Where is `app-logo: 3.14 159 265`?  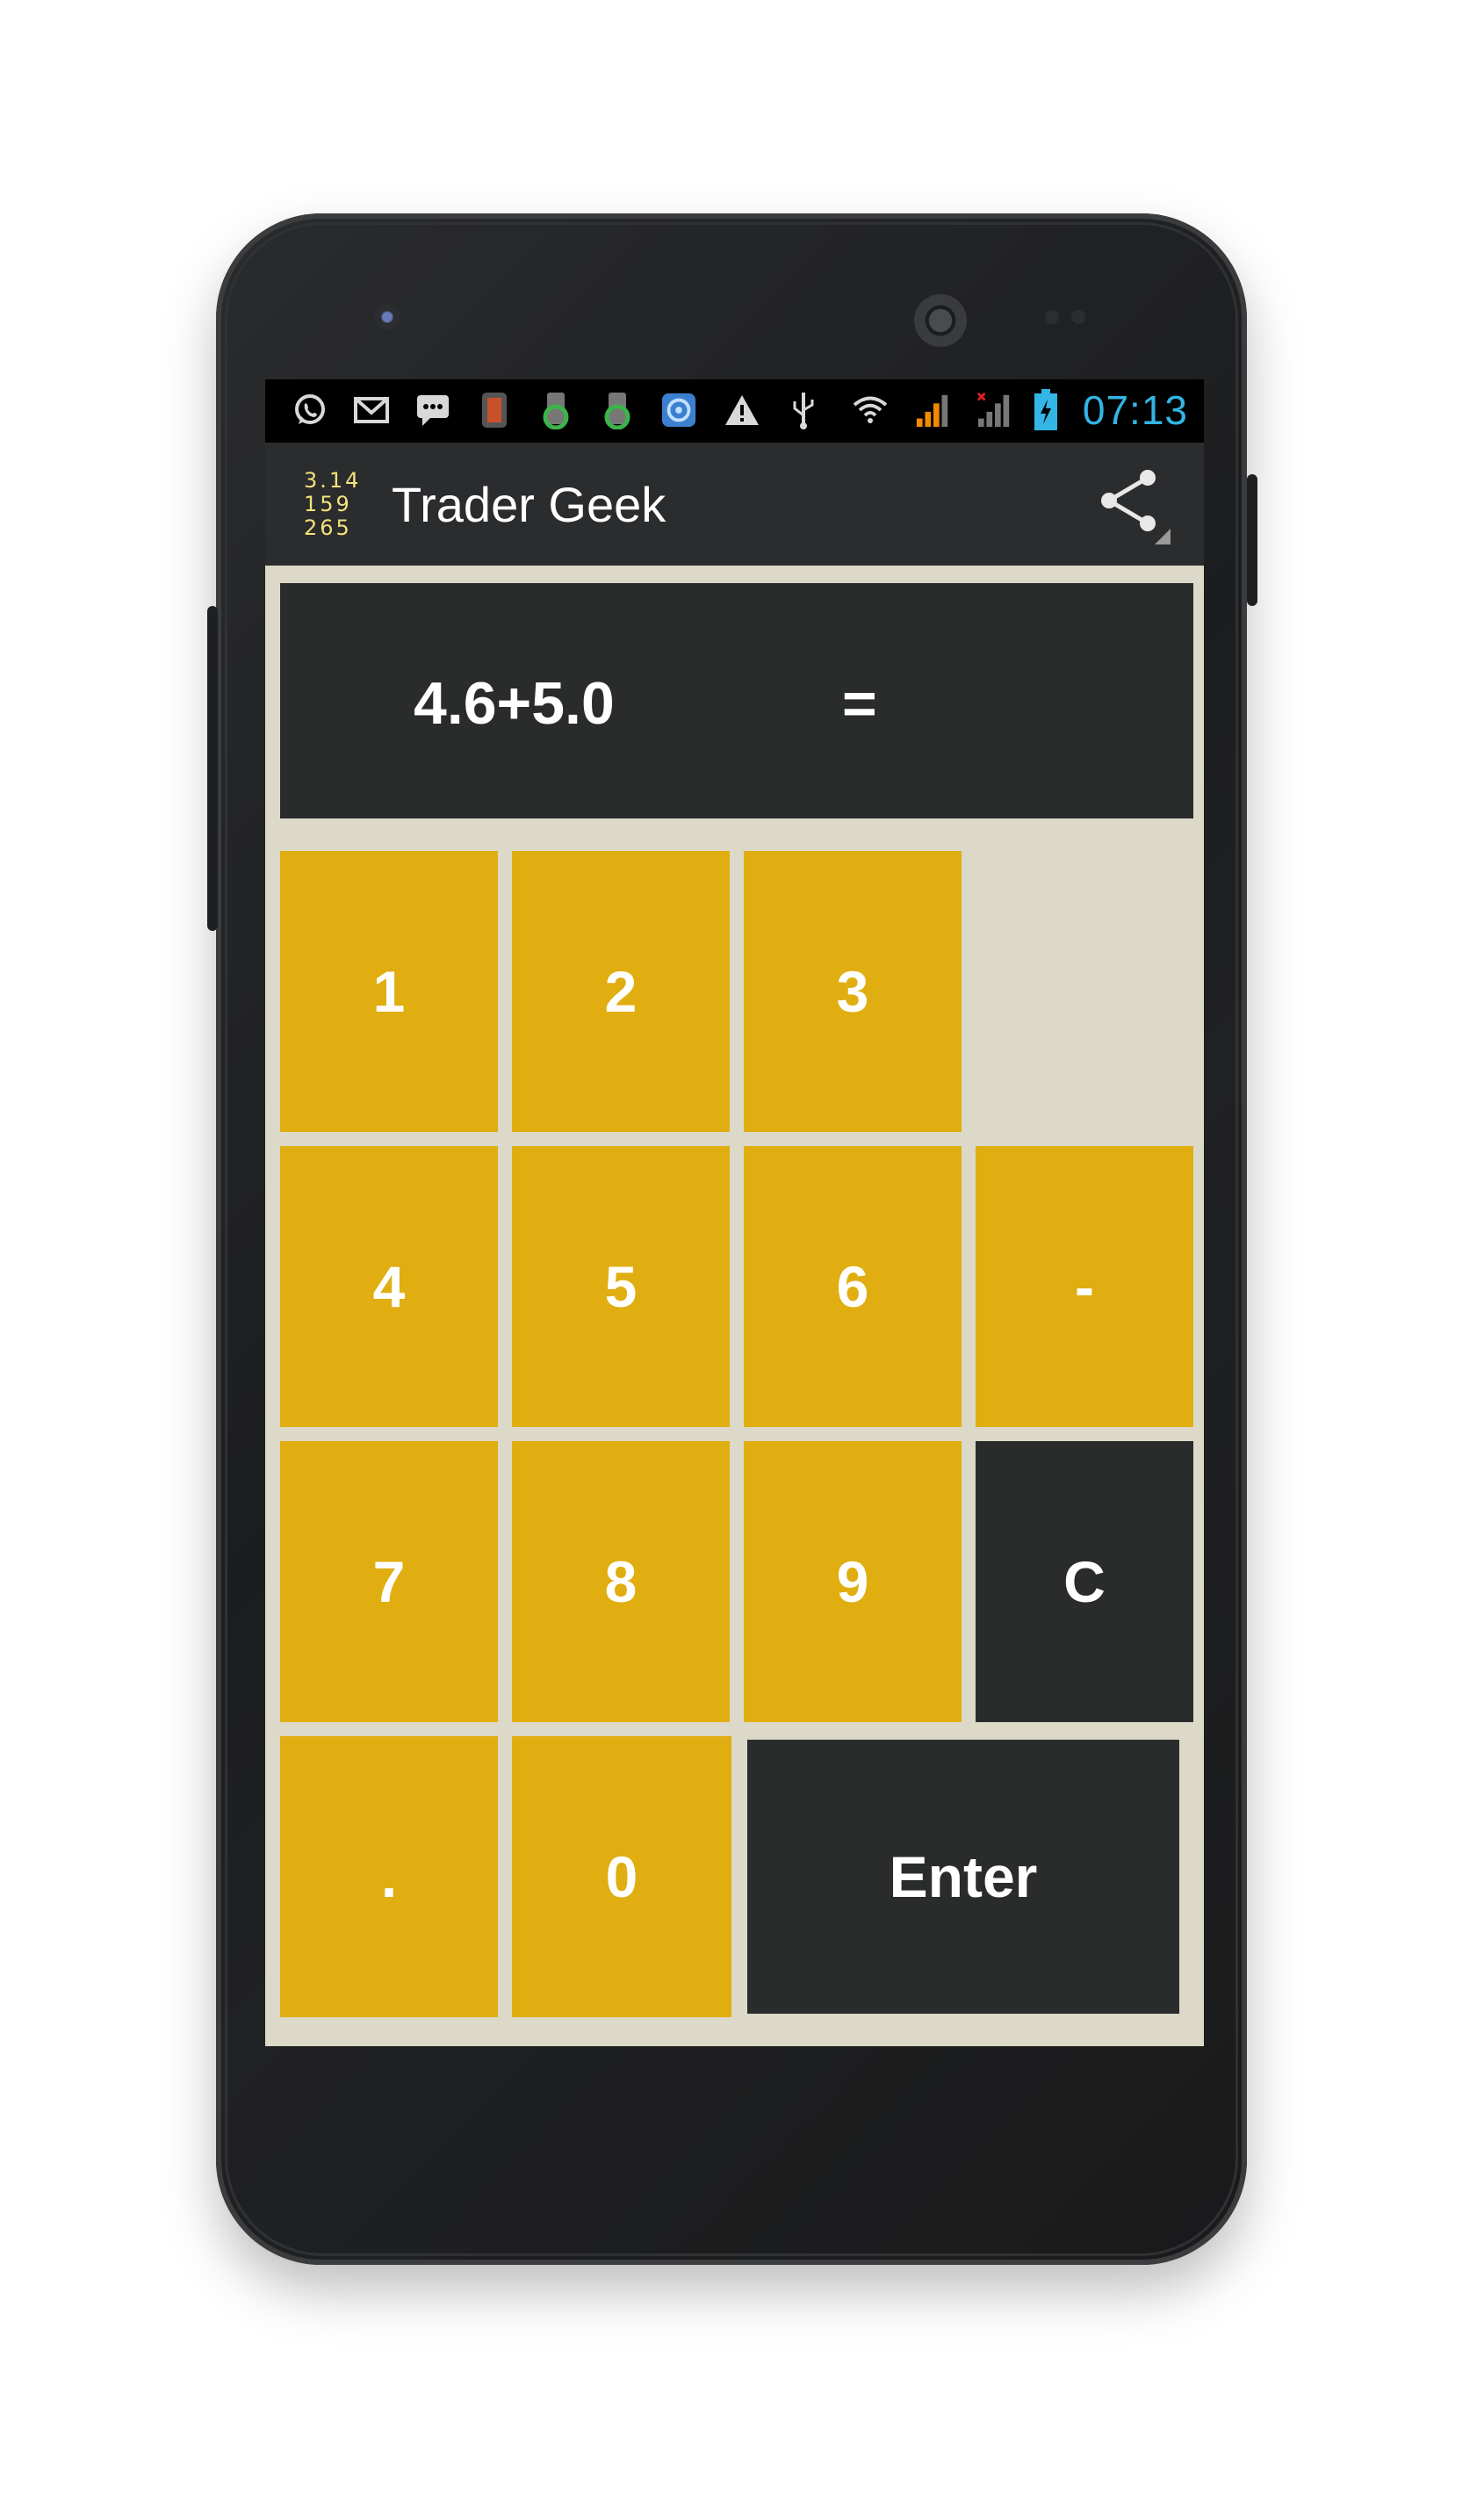 app-logo: 3.14 159 265 is located at coordinates (339, 506).